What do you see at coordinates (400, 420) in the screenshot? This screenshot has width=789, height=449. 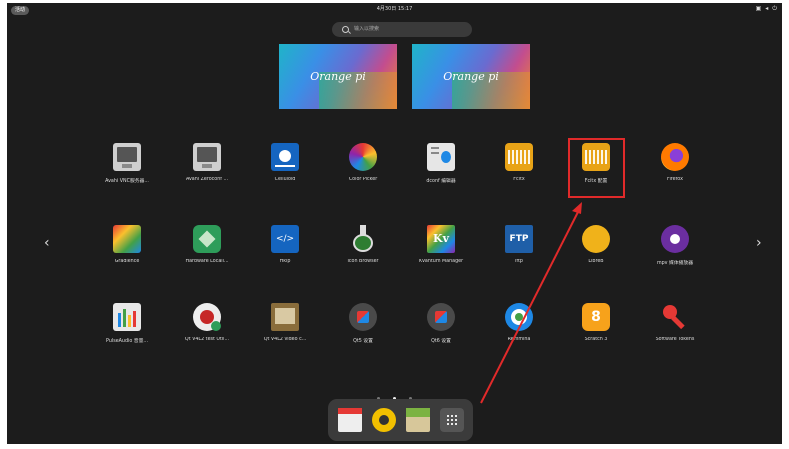 I see `dock` at bounding box center [400, 420].